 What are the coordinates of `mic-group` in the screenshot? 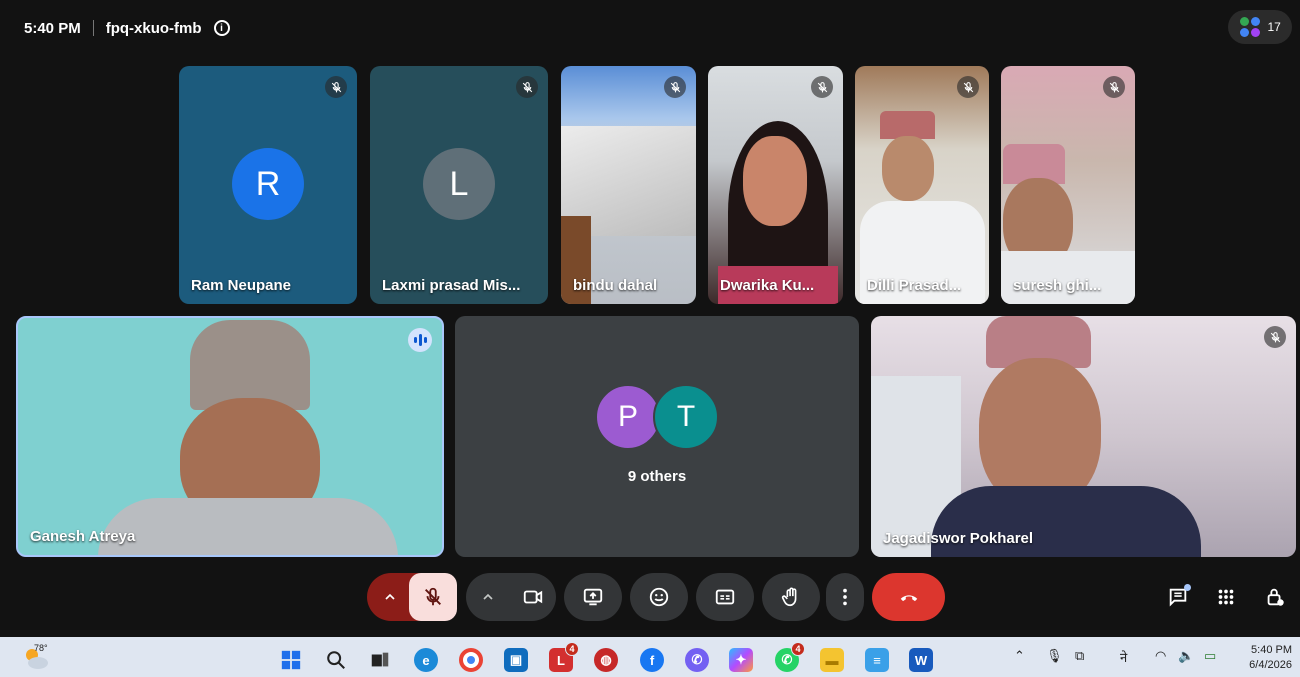 It's located at (412, 597).